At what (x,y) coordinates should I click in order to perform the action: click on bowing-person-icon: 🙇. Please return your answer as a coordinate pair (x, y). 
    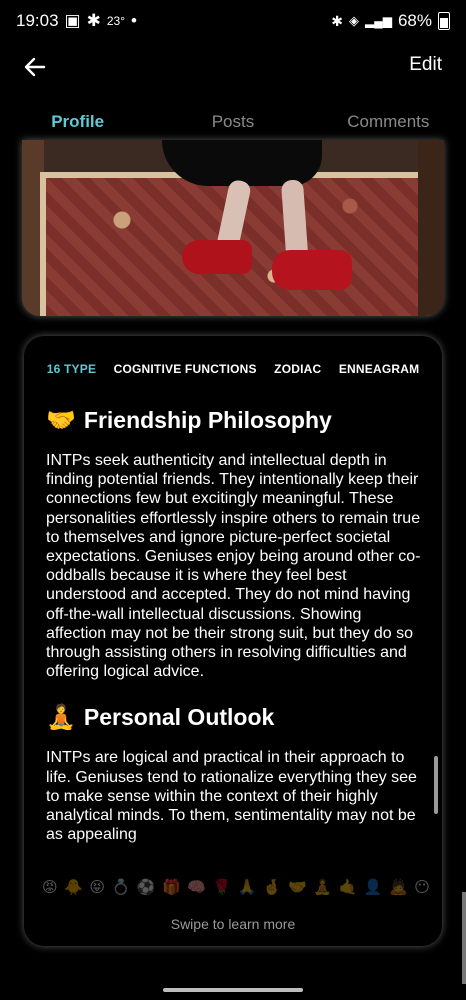
    Looking at the image, I should click on (398, 887).